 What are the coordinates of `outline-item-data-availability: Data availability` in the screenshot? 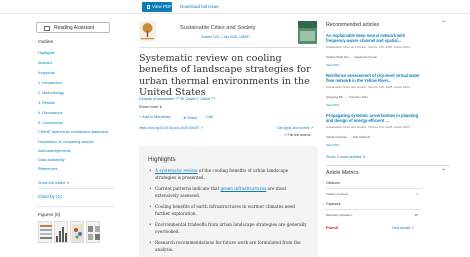 It's located at (51, 160).